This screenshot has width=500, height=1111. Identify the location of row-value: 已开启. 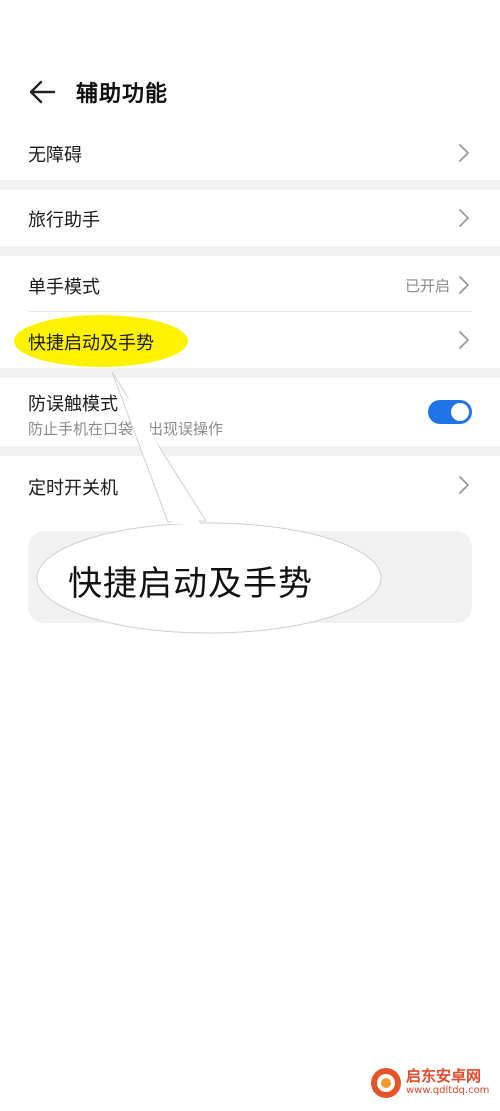
(427, 286).